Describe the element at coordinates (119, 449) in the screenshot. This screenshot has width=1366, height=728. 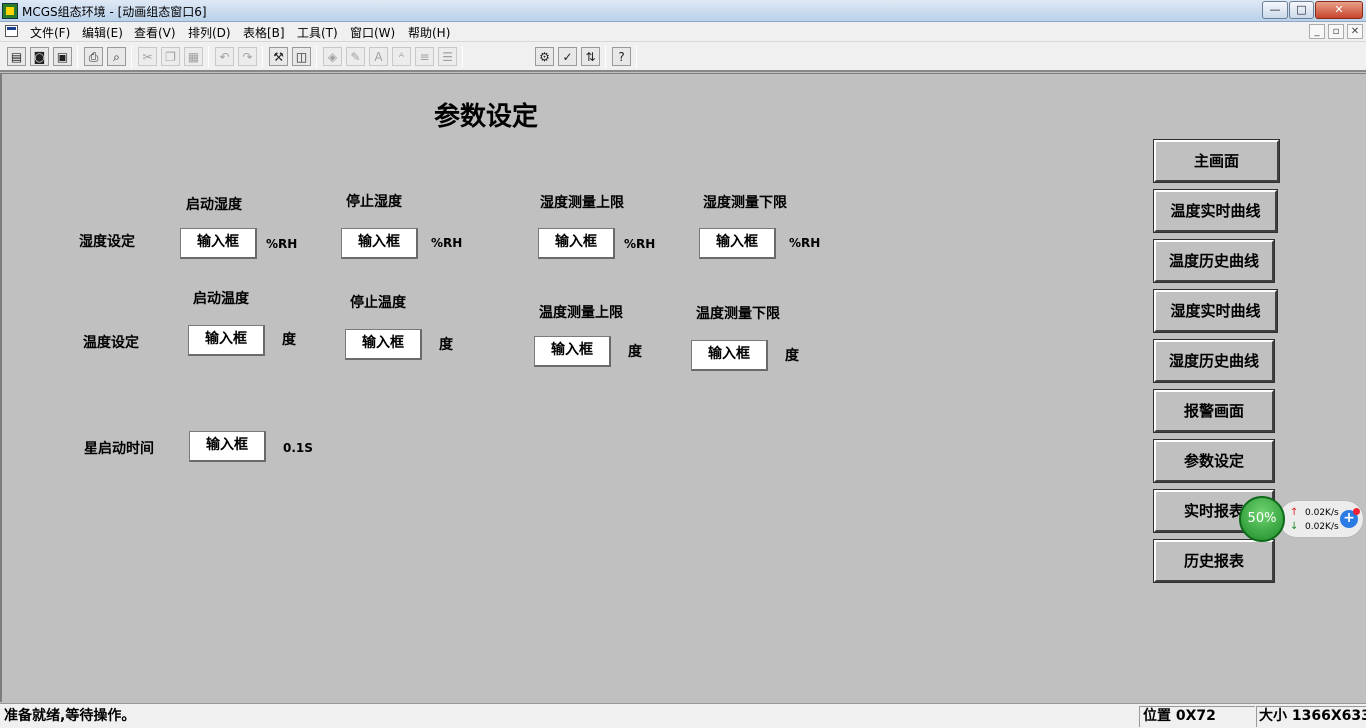
I see `star-start-time-label: 星启动时间` at that location.